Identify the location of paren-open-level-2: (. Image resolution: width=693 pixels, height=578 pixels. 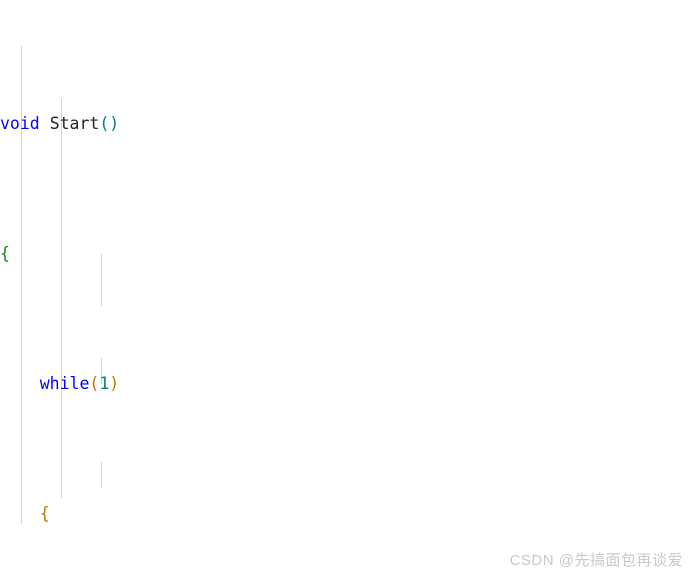
(94, 383).